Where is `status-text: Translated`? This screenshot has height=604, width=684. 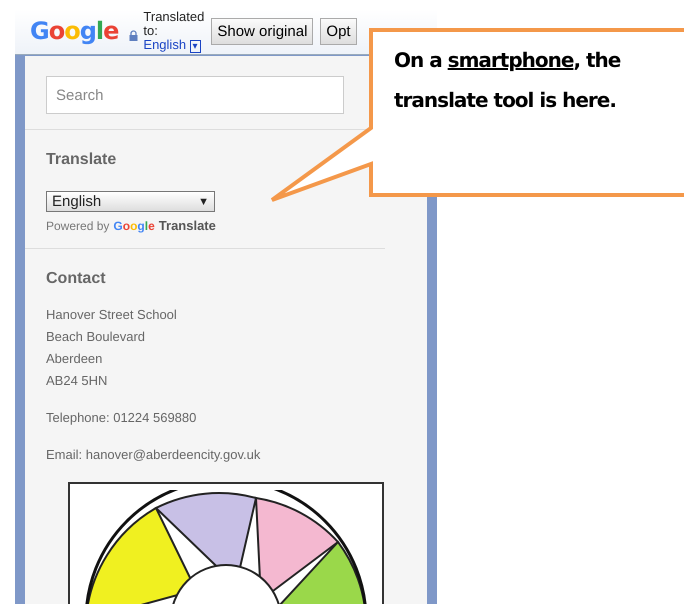 status-text: Translated is located at coordinates (173, 17).